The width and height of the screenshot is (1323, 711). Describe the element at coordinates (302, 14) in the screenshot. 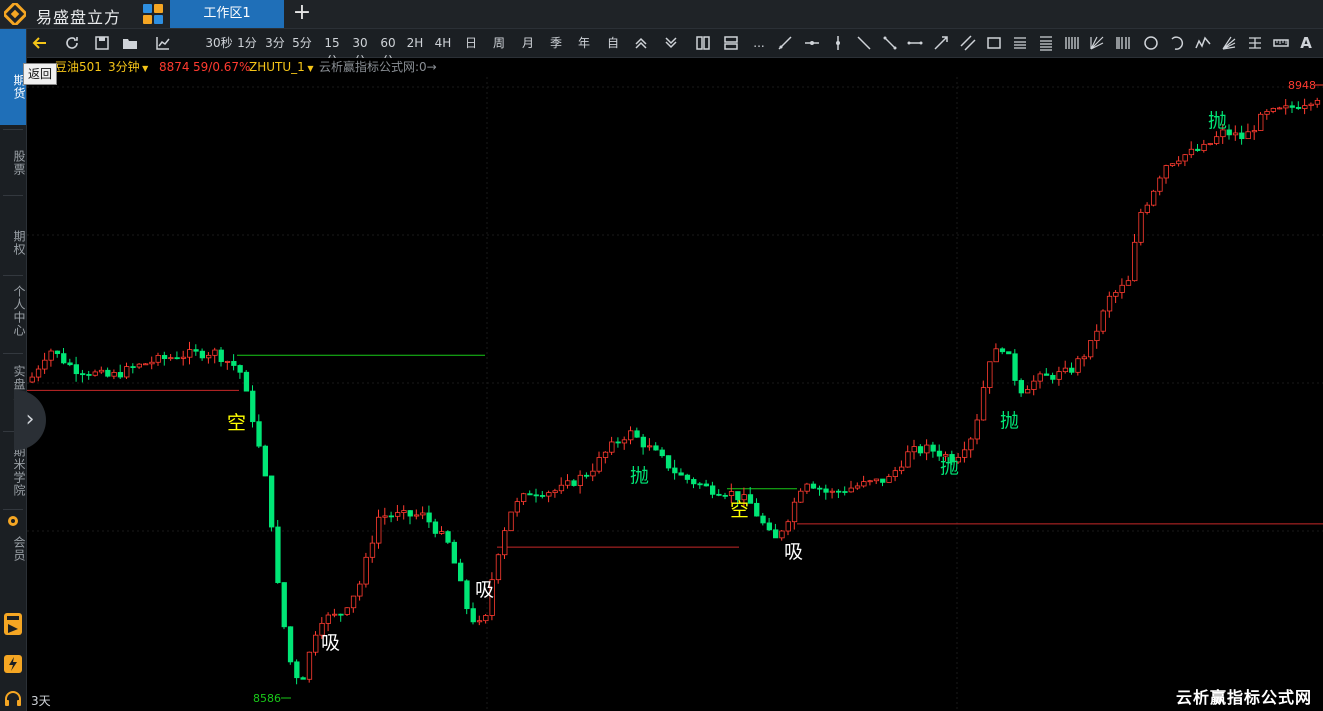

I see `add-tab-button: +` at that location.